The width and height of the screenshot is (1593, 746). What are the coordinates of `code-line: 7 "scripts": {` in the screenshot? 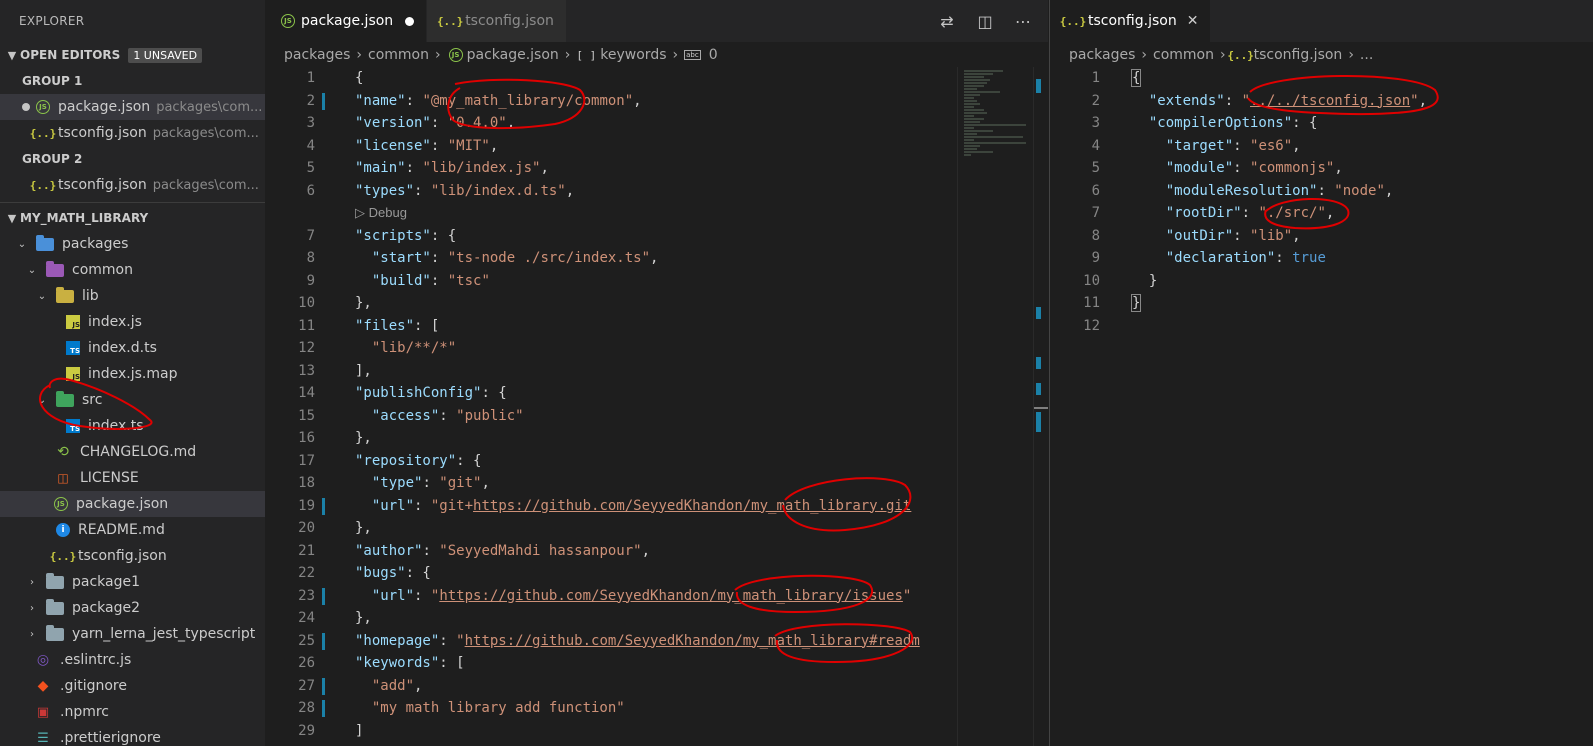 It's located at (656, 236).